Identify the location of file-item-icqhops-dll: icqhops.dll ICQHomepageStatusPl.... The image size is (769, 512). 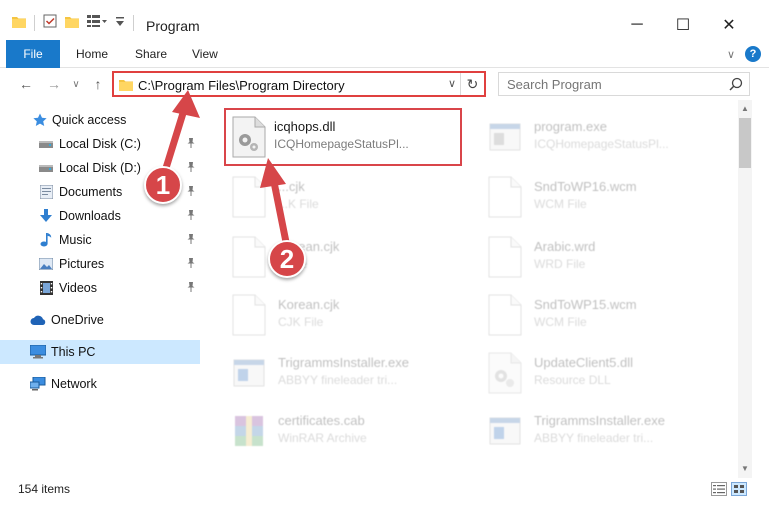
(343, 137).